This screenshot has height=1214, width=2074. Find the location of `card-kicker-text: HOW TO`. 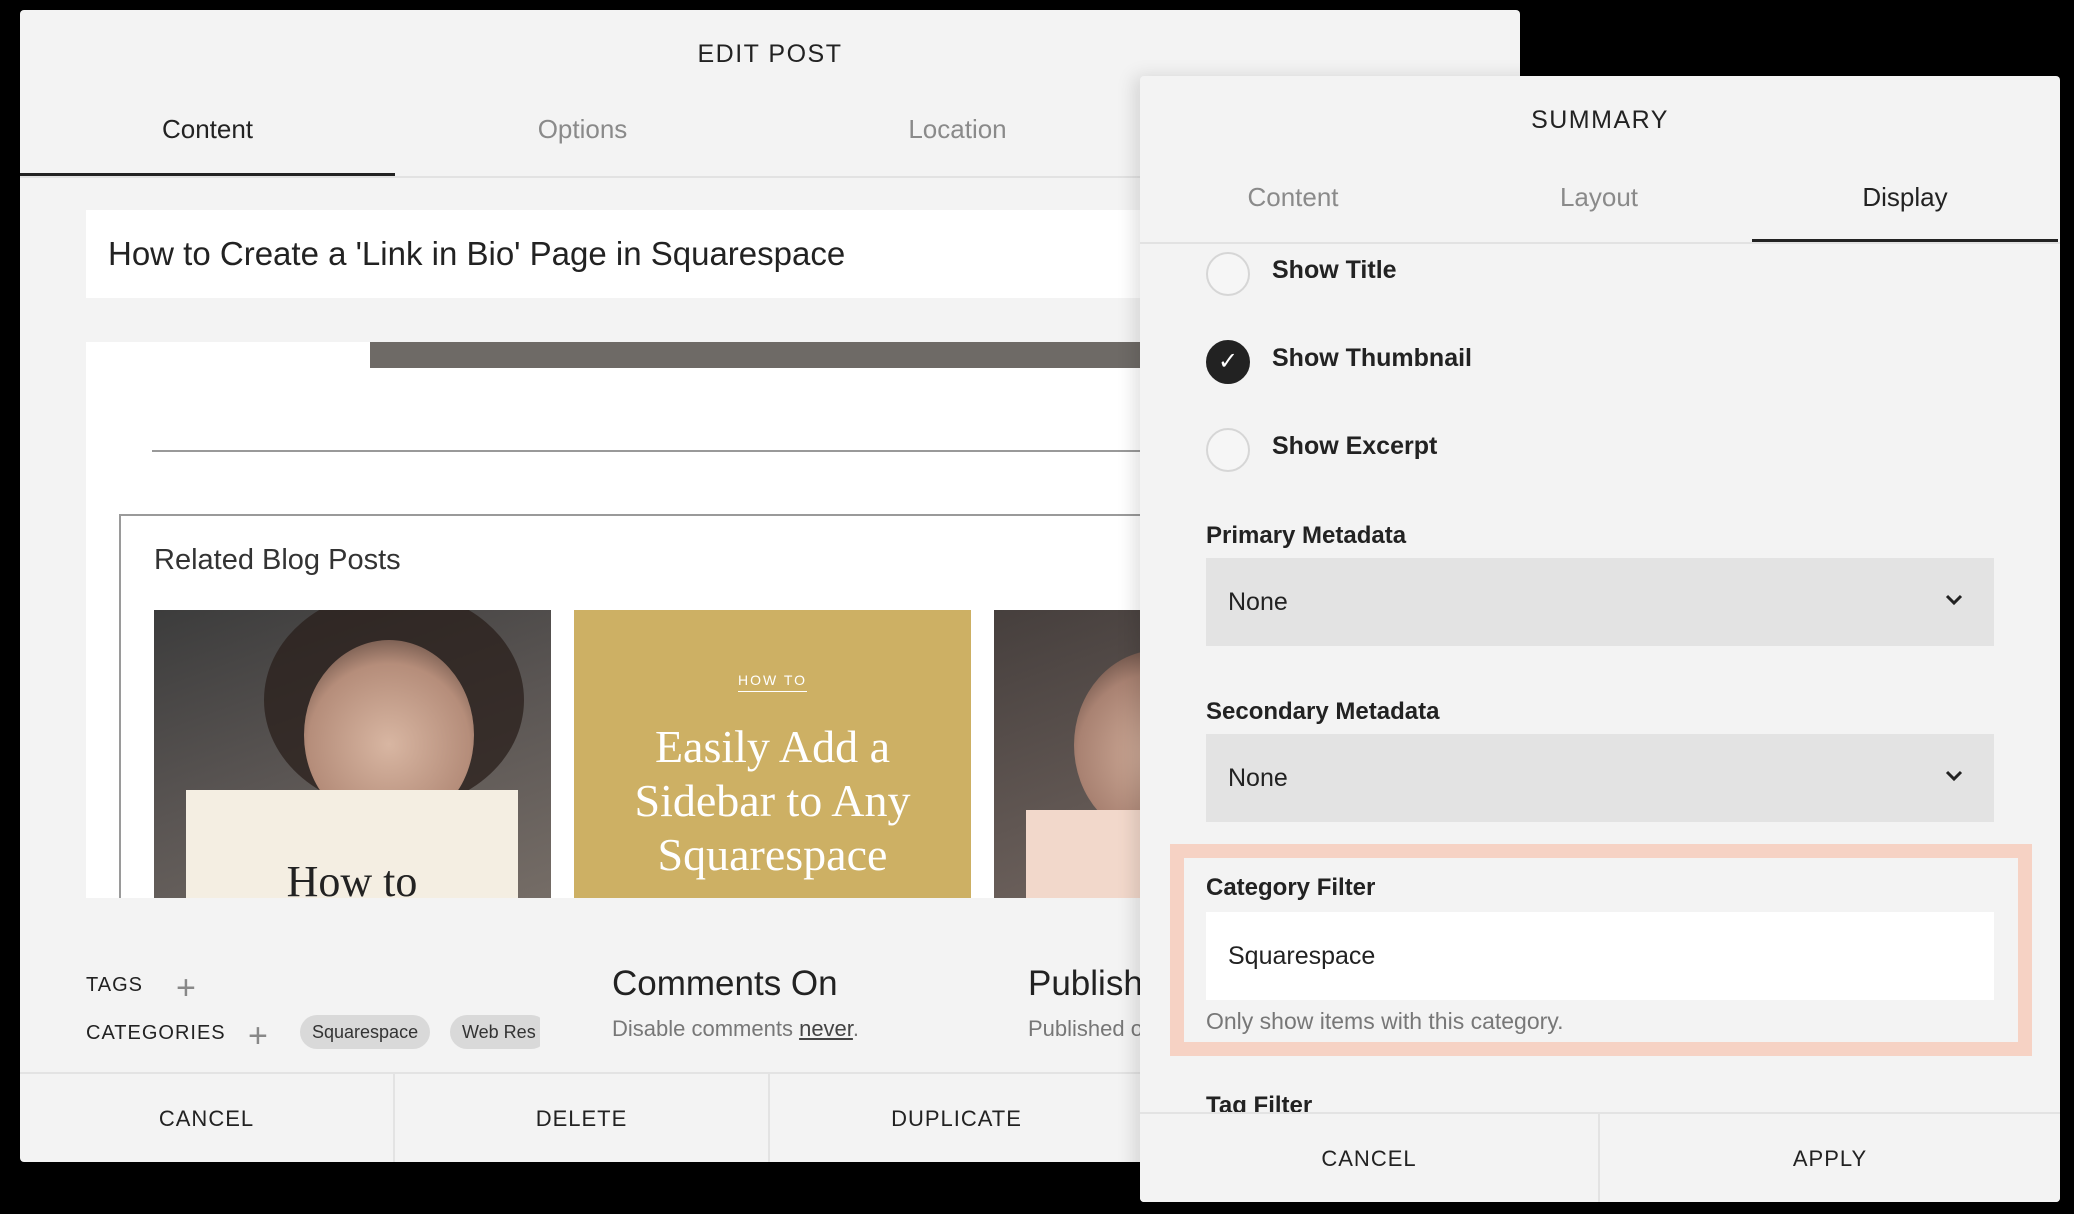

card-kicker-text: HOW TO is located at coordinates (772, 682).